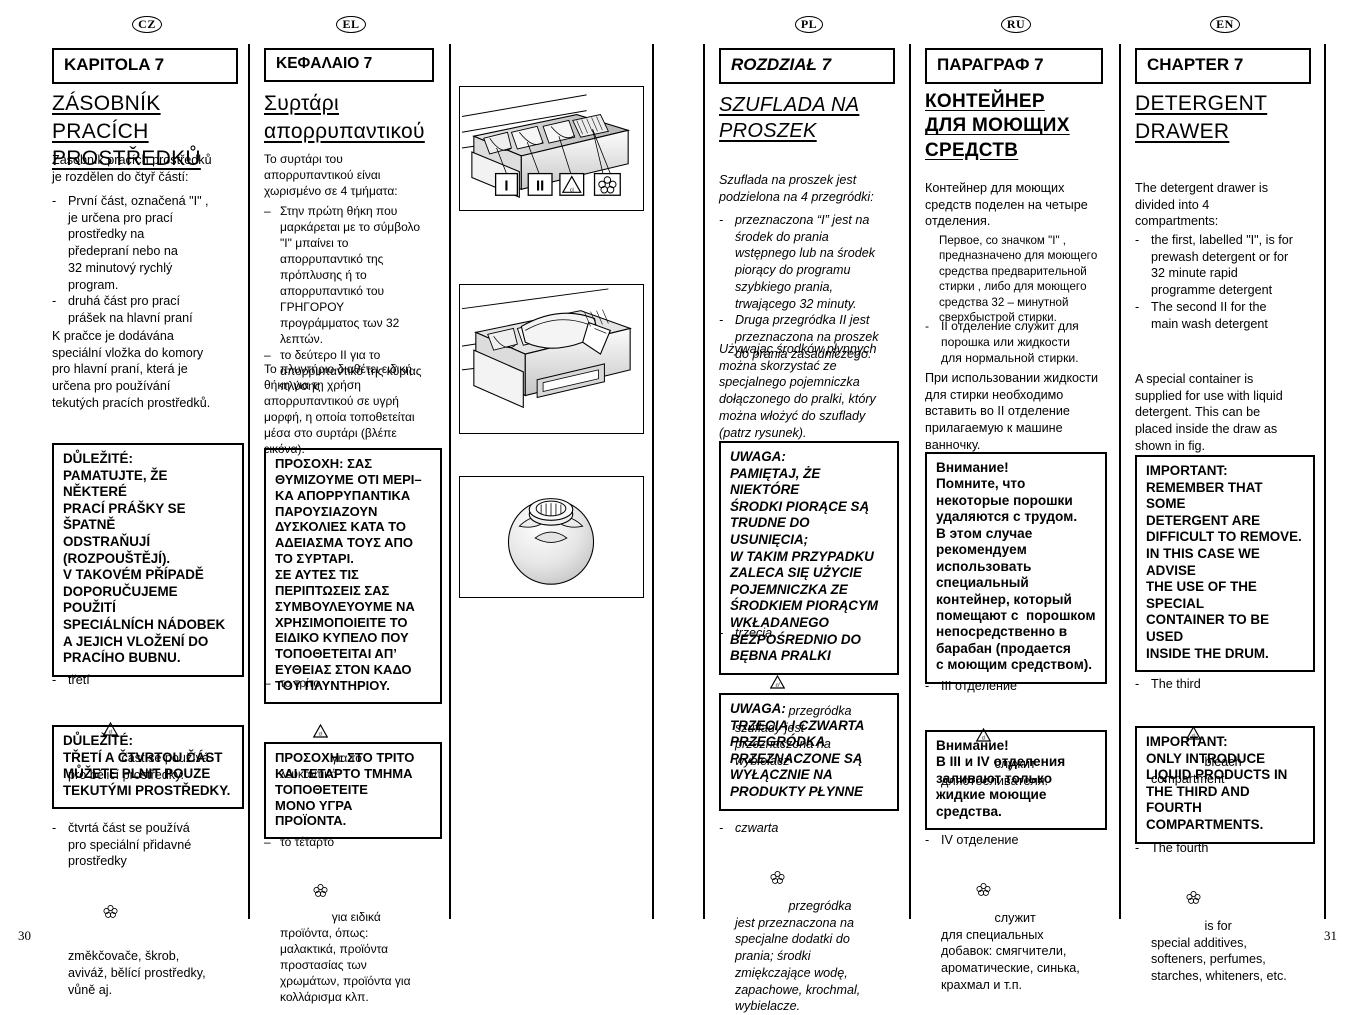 The image size is (1351, 1015). Describe the element at coordinates (551, 537) in the screenshot. I see `figure-dosing-ball` at that location.